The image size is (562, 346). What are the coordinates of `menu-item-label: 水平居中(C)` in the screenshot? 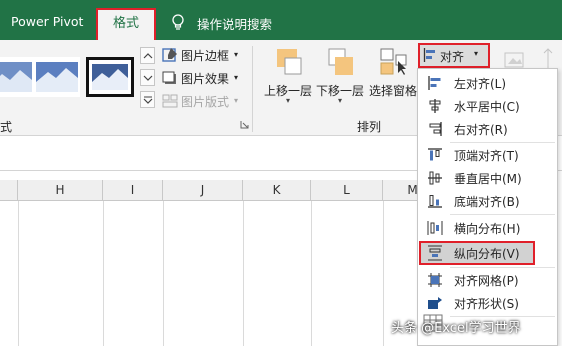 It's located at (487, 107).